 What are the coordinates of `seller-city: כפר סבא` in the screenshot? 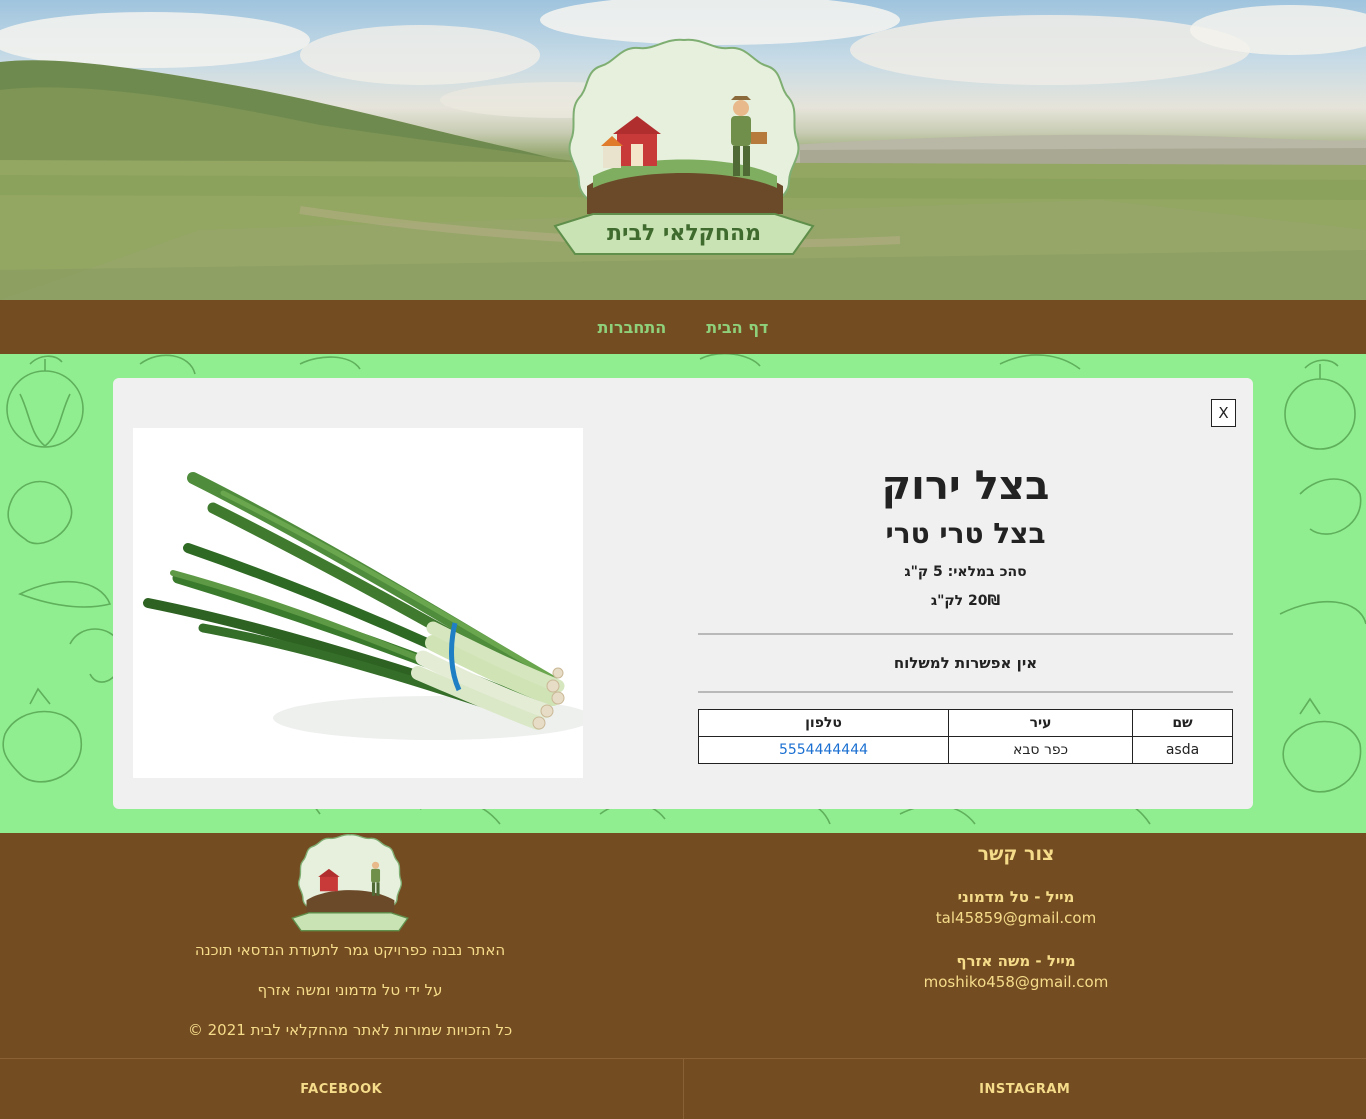 It's located at (1040, 750).